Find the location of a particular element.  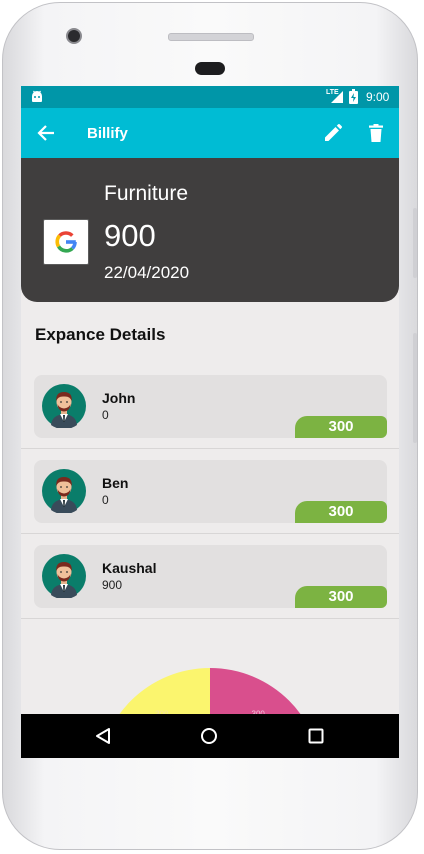

page-title: Billify is located at coordinates (107, 133).